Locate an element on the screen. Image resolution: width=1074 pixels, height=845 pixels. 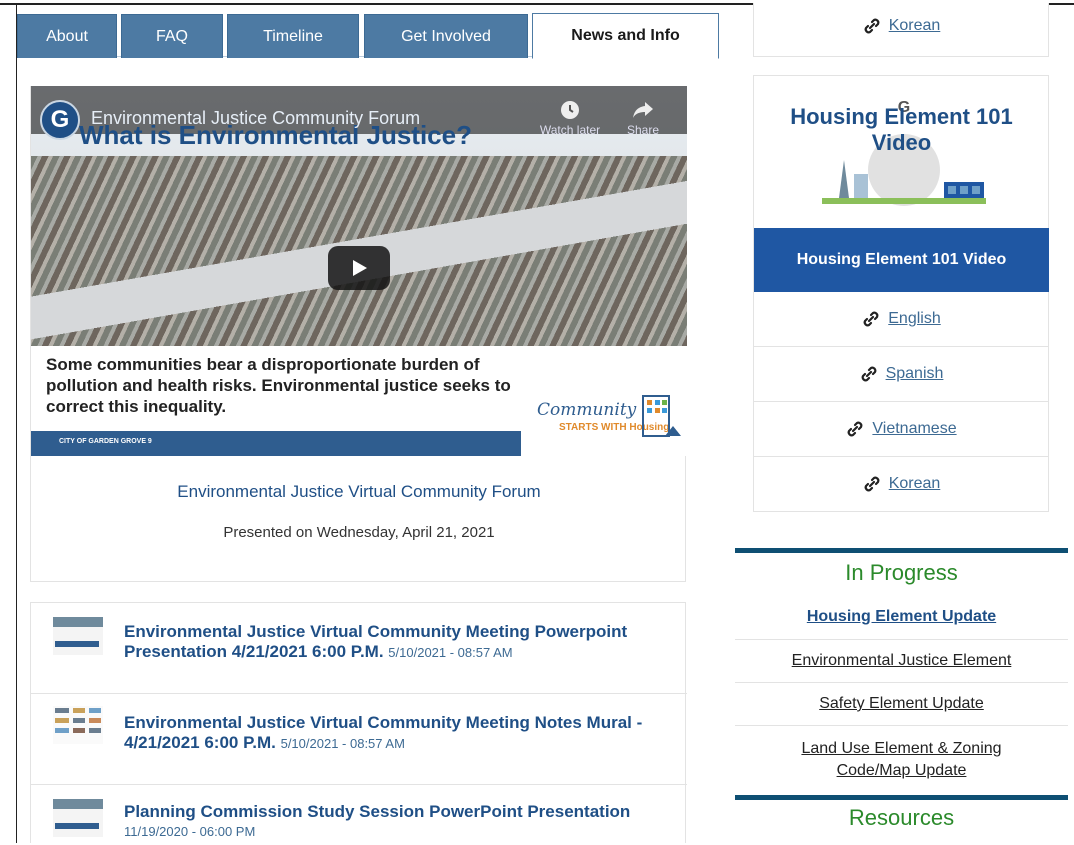
watch-later-label: Watch later is located at coordinates (570, 130).